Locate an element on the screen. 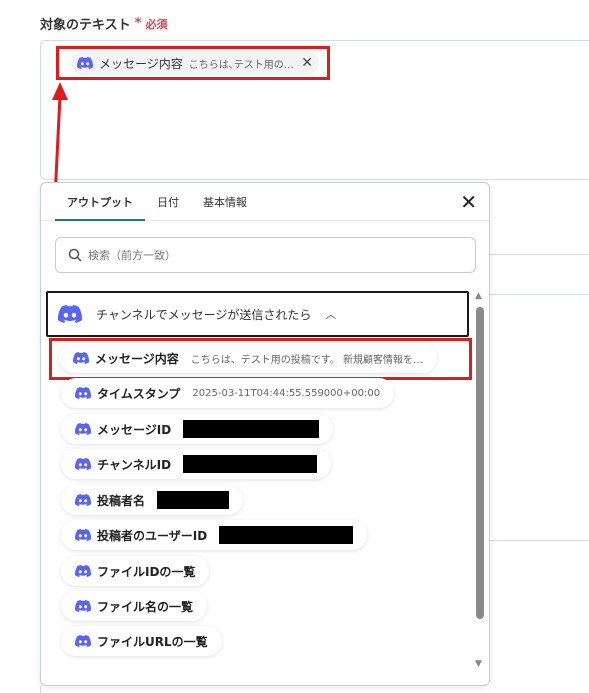 This screenshot has height=693, width=589. output-item-timestamp: タイムスタンプ 2025-03-11T04:44:55.559000+00:00 is located at coordinates (228, 393).